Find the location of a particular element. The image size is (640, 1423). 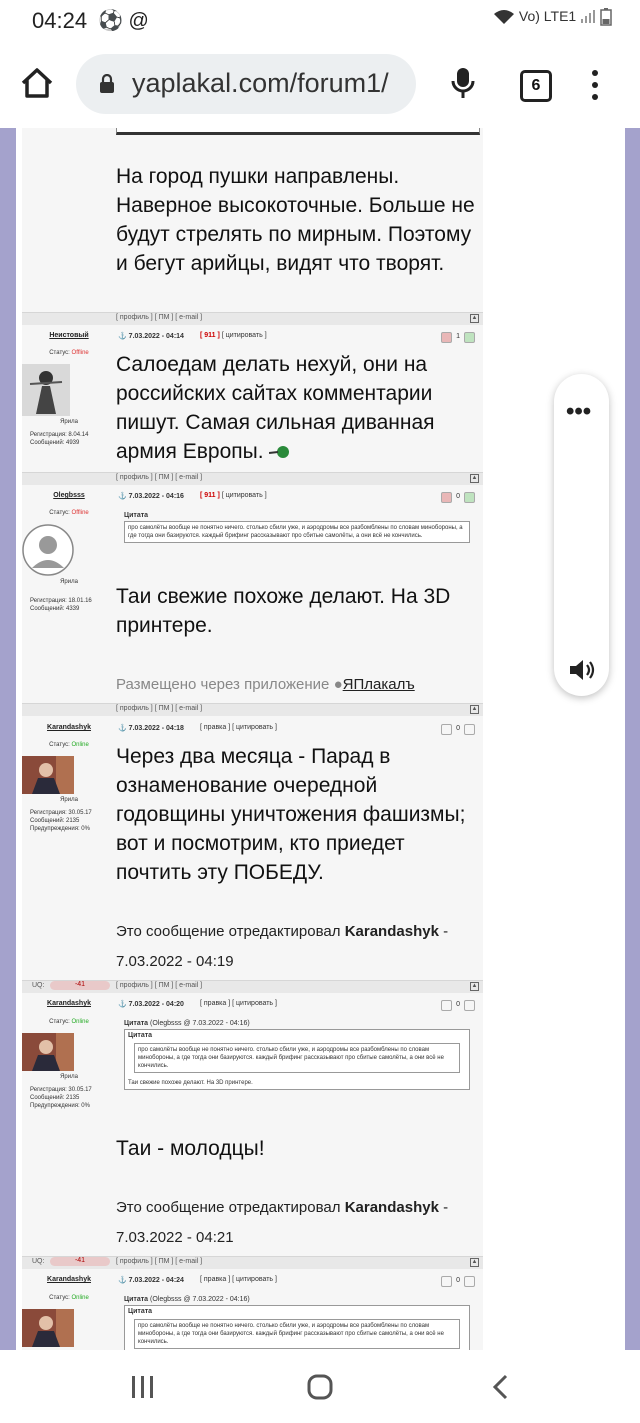

user-meta: Регистрация: 18.01.16 Сообщений: 4339 is located at coordinates (69, 605).